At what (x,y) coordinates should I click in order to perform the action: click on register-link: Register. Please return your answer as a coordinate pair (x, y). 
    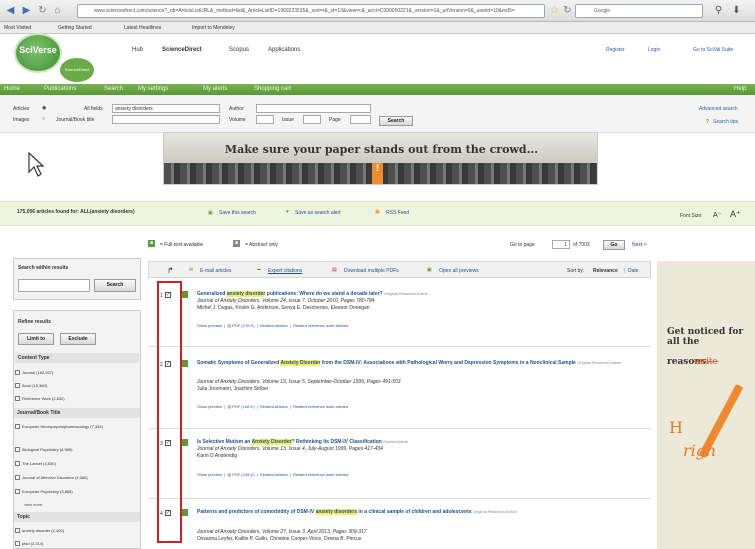
    Looking at the image, I should click on (615, 50).